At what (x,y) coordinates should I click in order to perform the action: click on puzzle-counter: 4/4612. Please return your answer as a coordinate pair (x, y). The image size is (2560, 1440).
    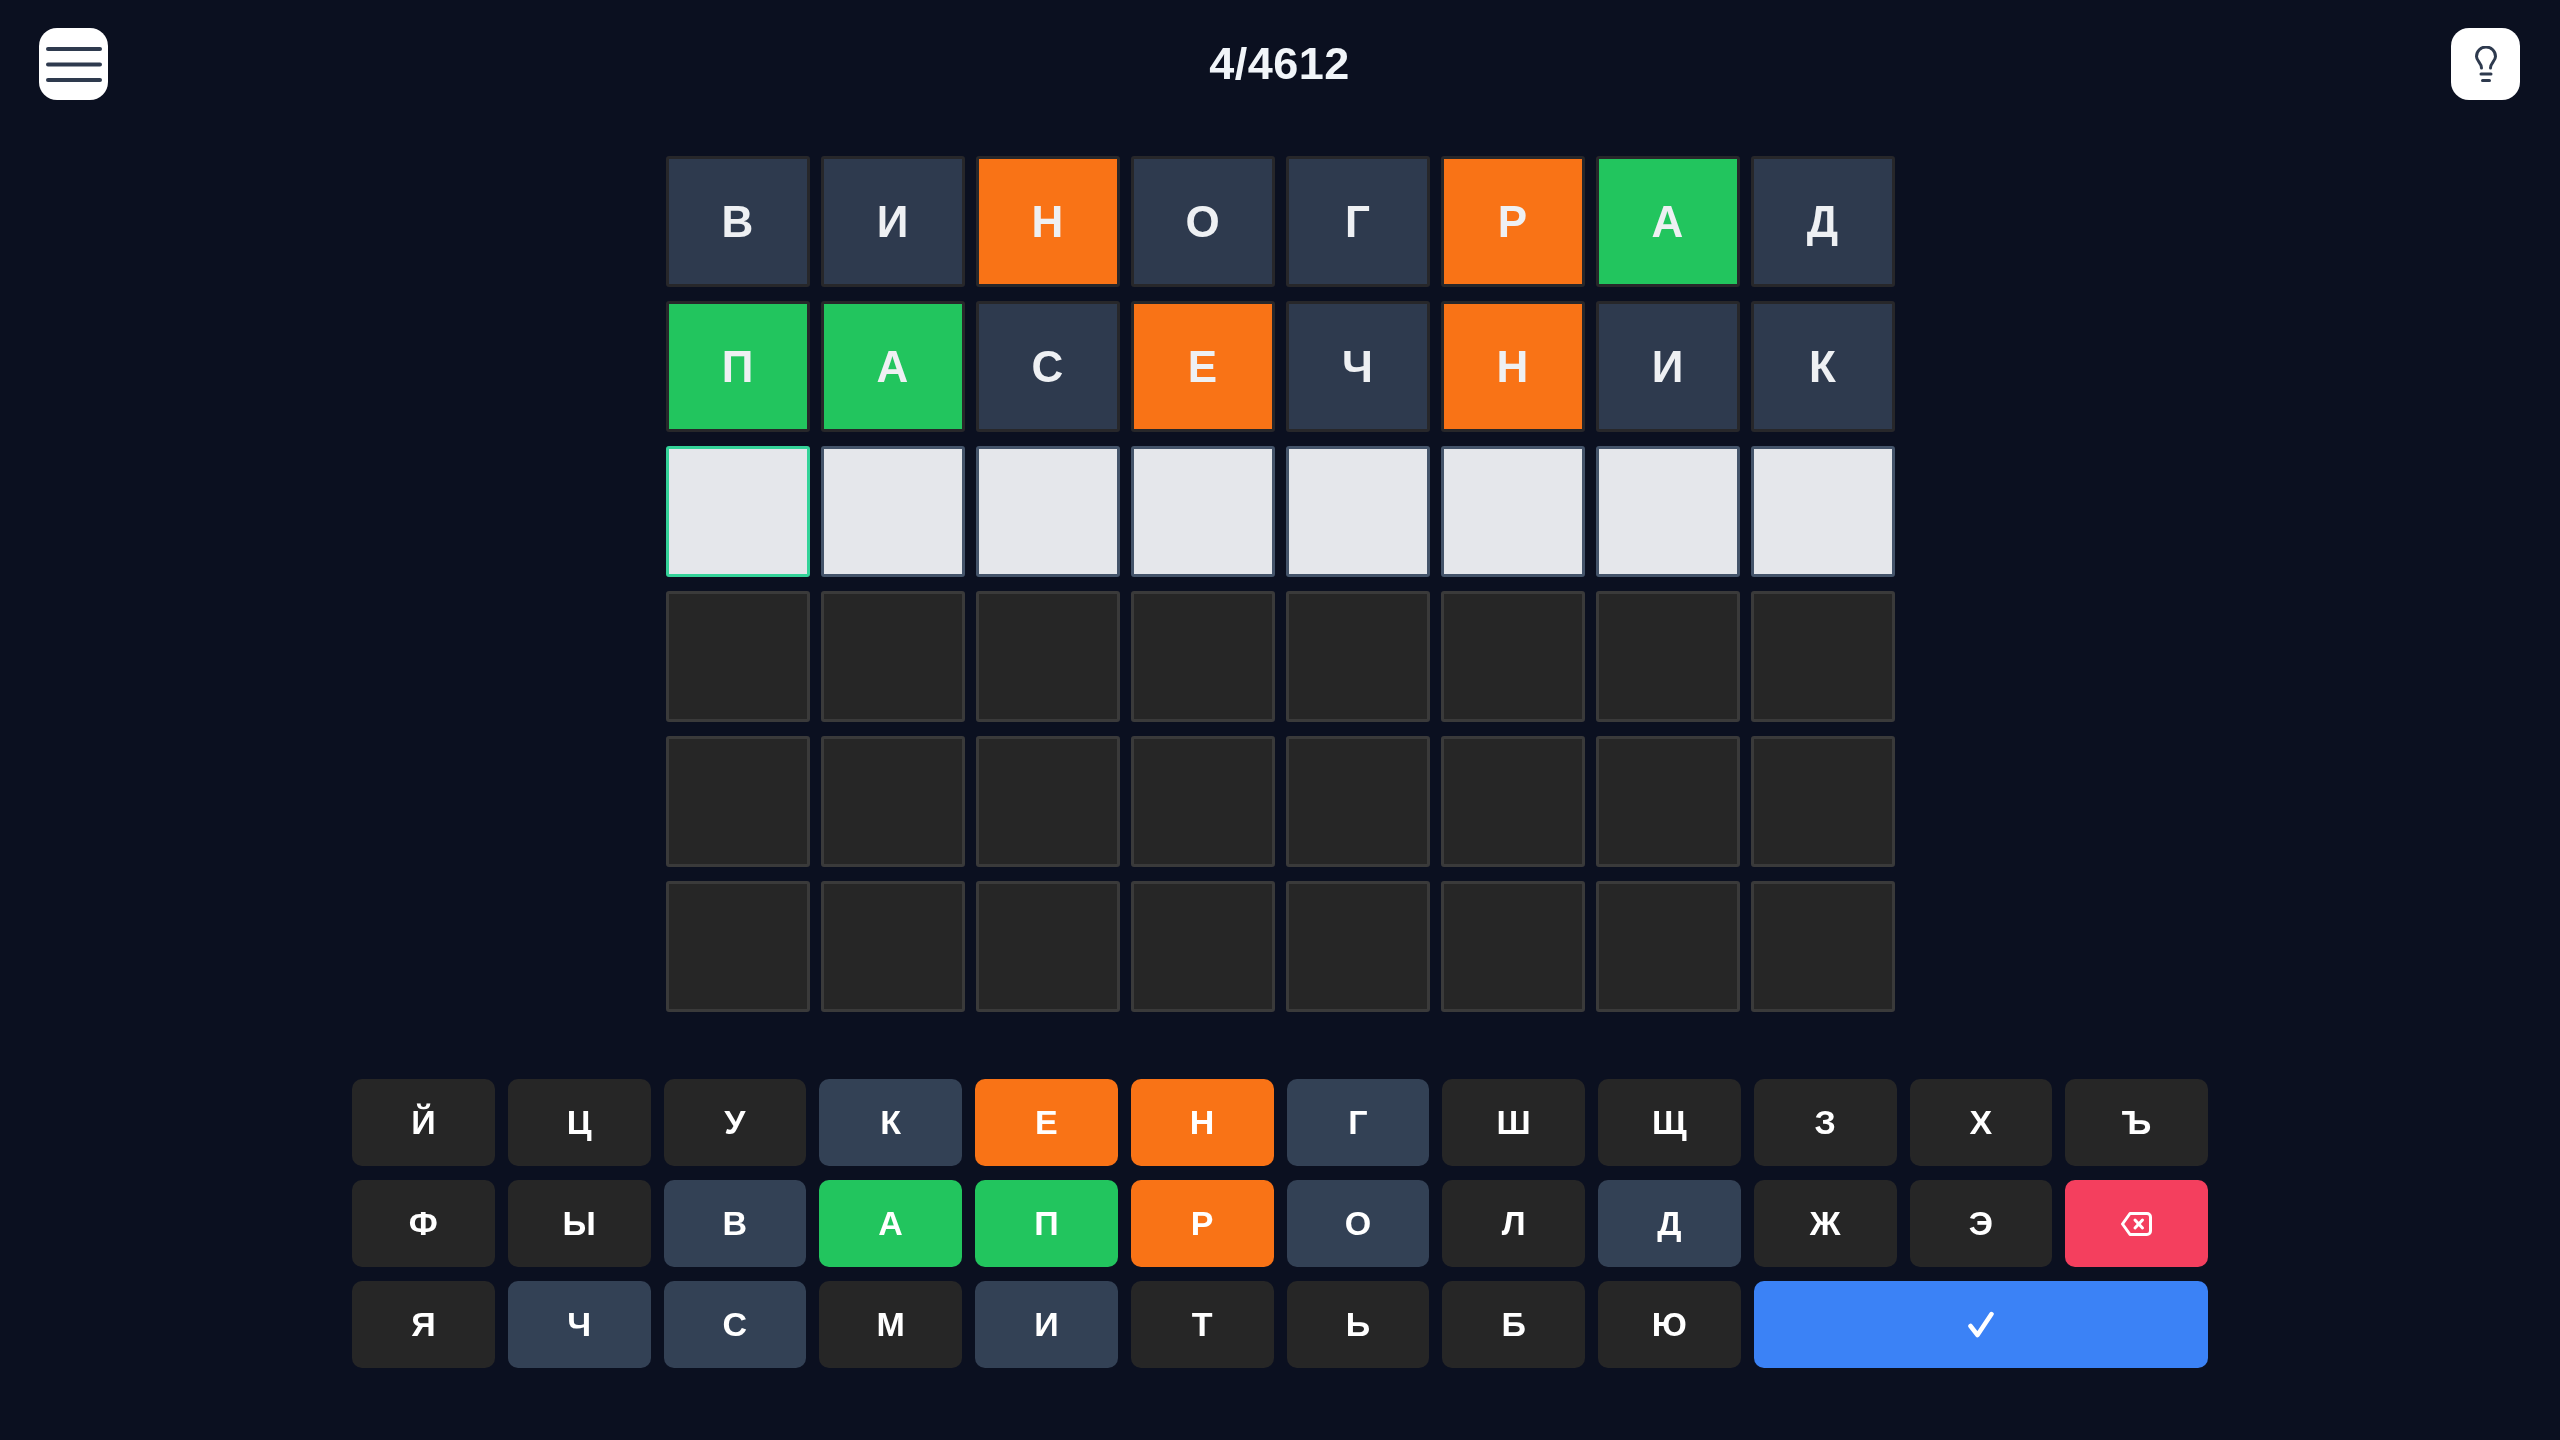
    Looking at the image, I should click on (1279, 64).